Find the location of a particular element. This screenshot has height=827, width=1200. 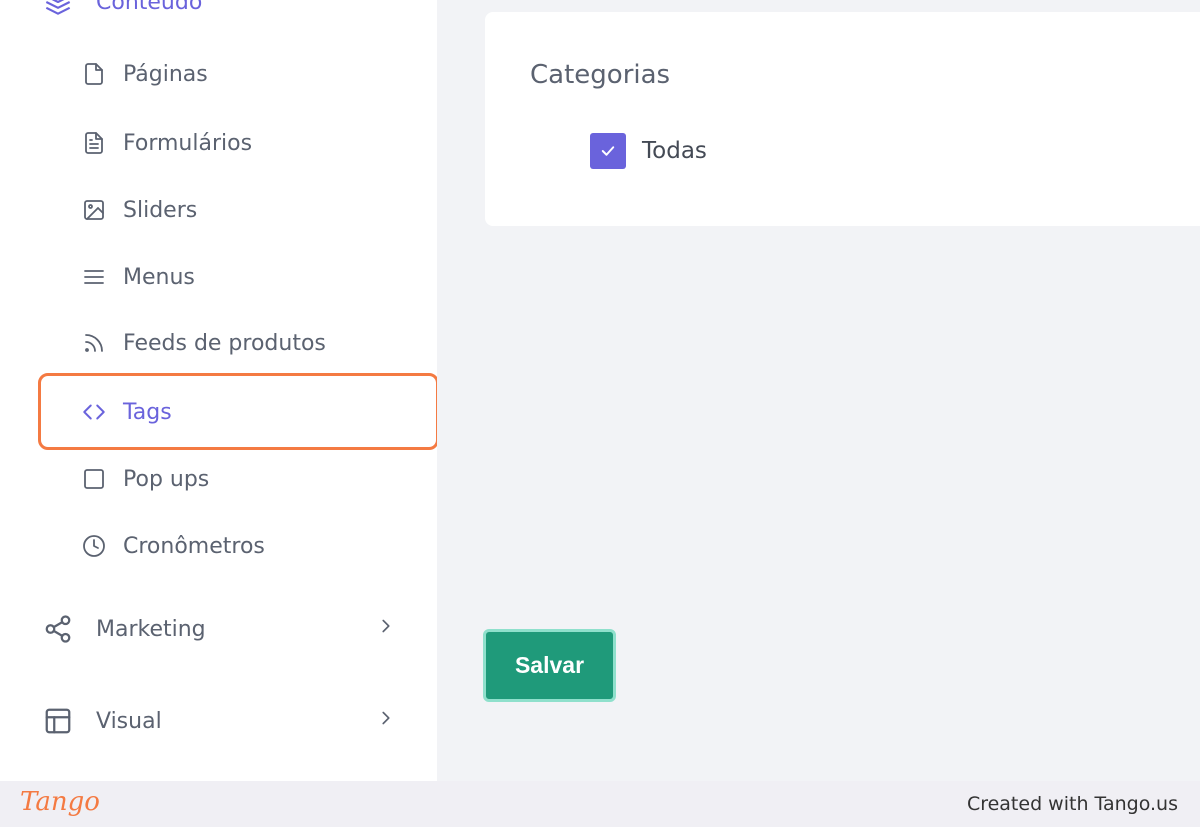

checkbox-checked is located at coordinates (608, 151).